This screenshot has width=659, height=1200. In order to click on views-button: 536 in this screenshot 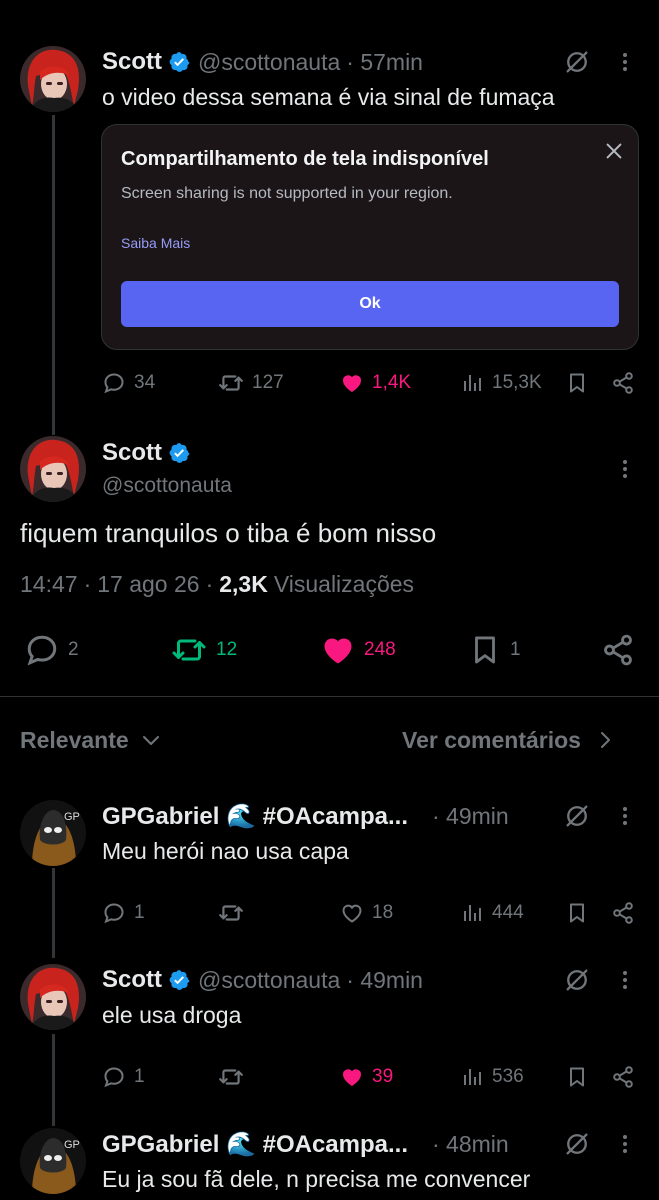, I will do `click(492, 1077)`.